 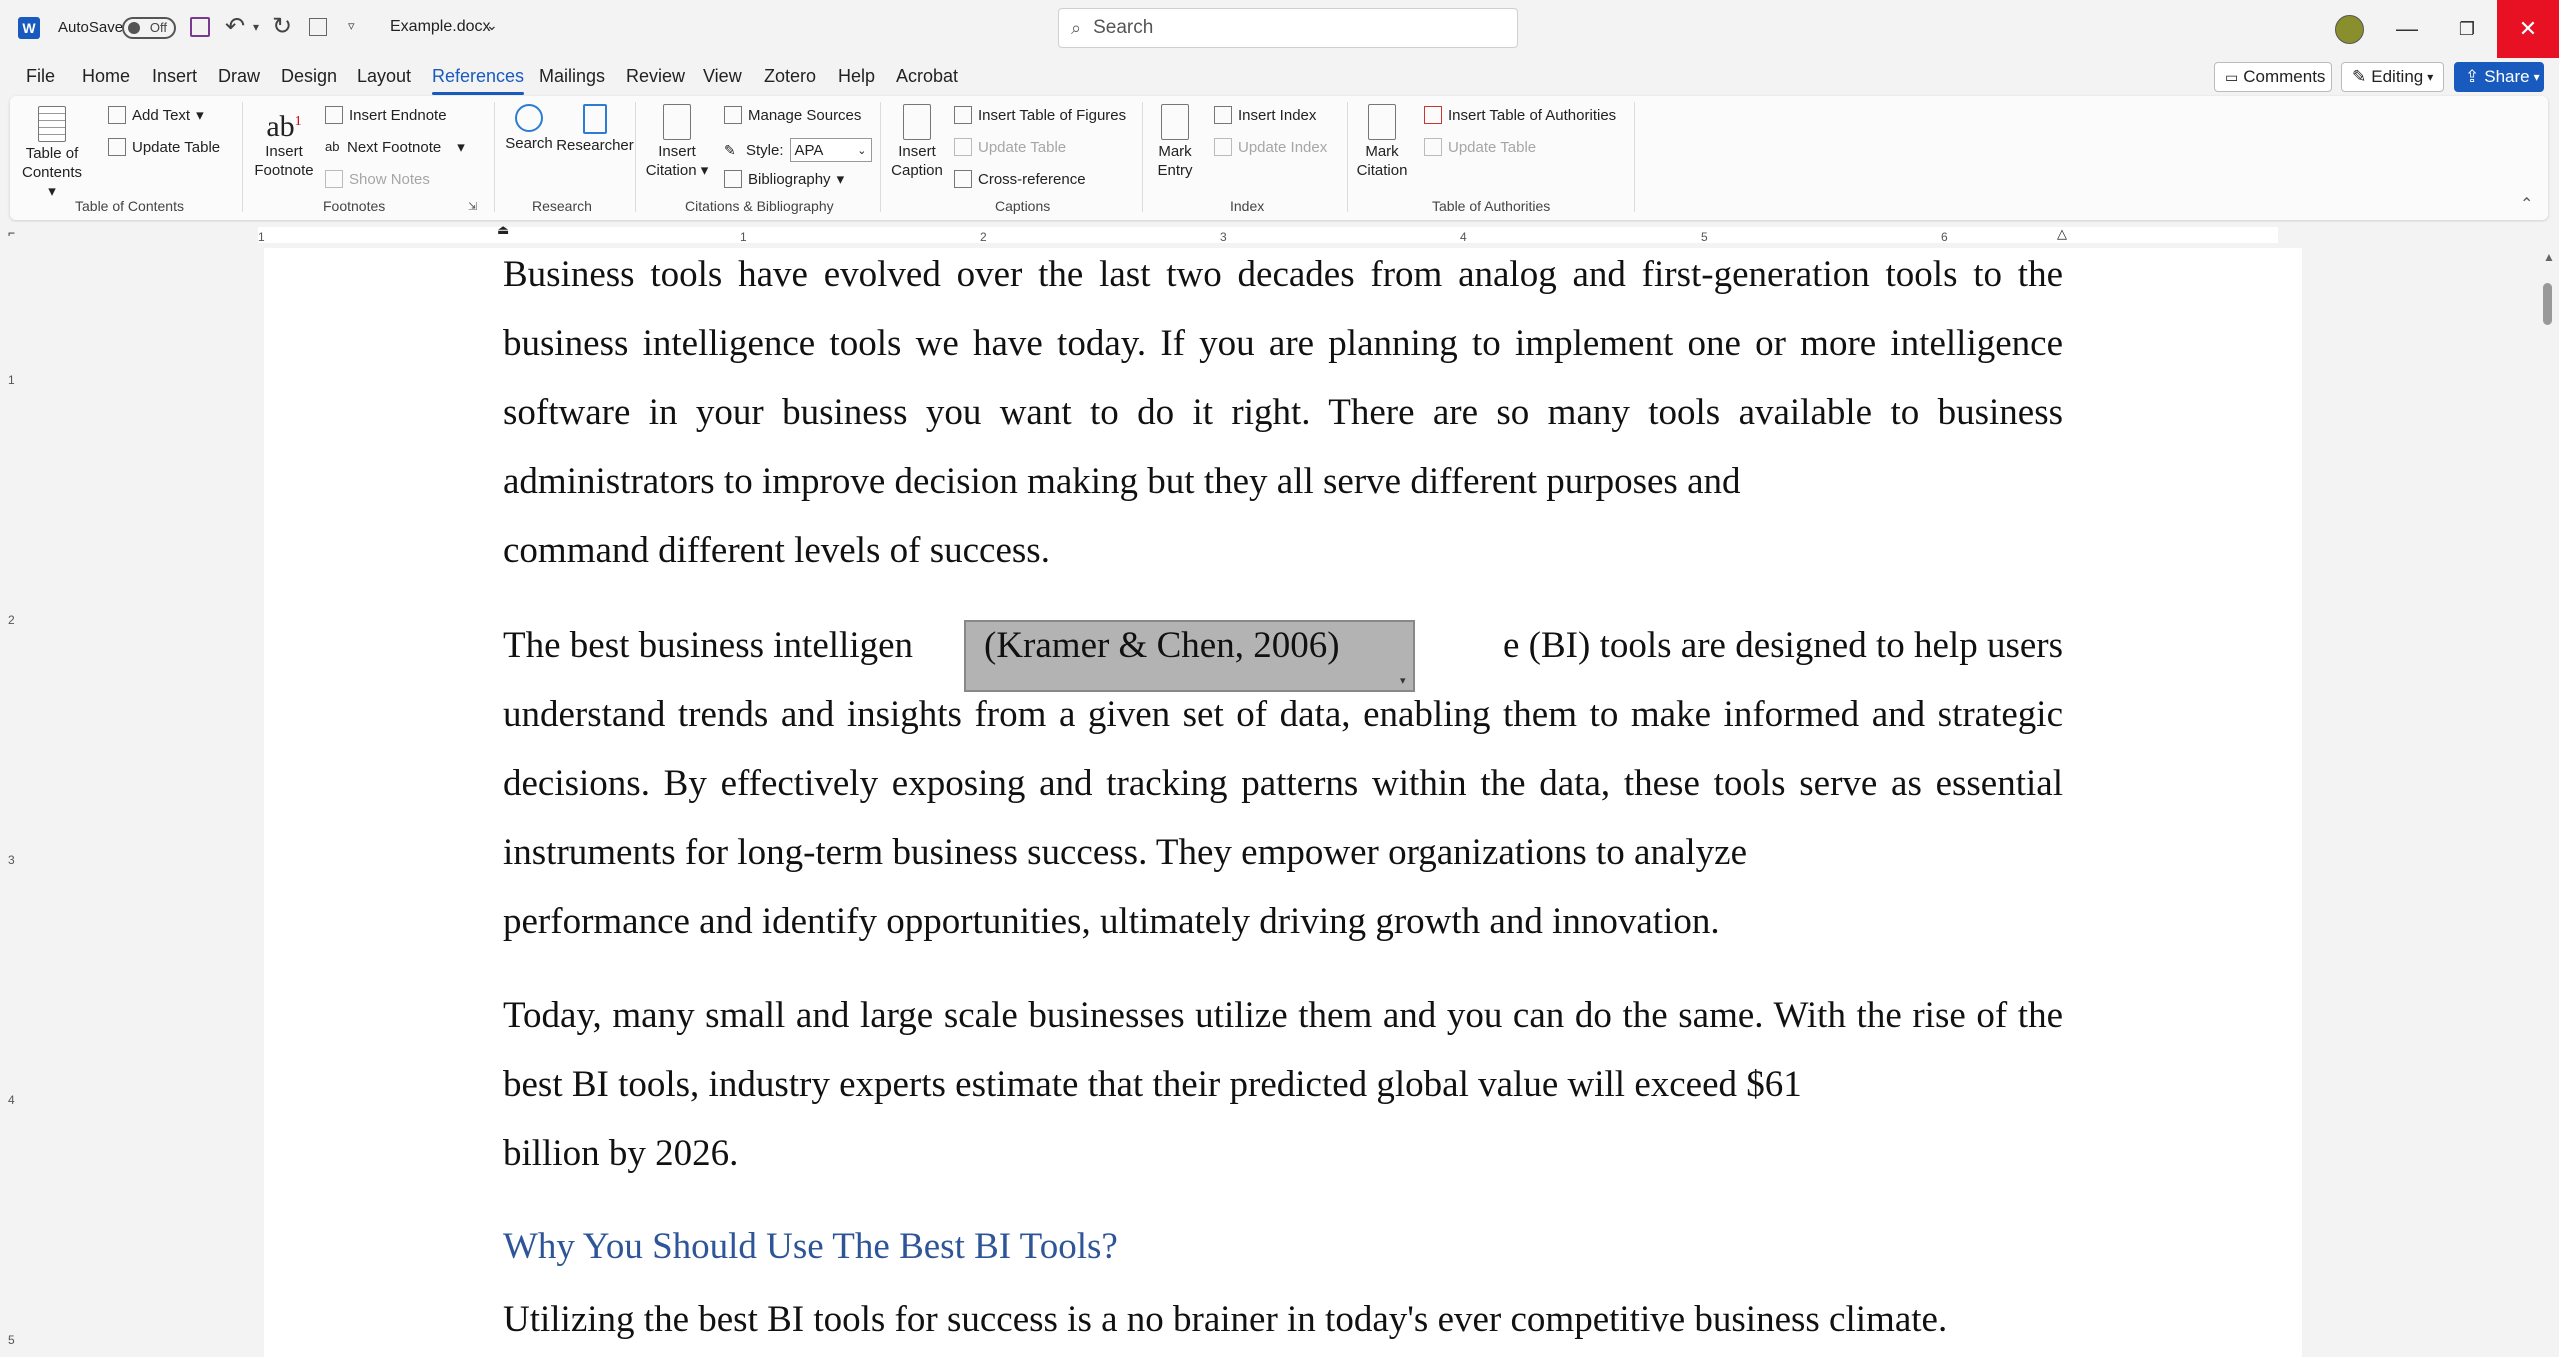 What do you see at coordinates (29, 28) in the screenshot?
I see `word-logo-icon: W` at bounding box center [29, 28].